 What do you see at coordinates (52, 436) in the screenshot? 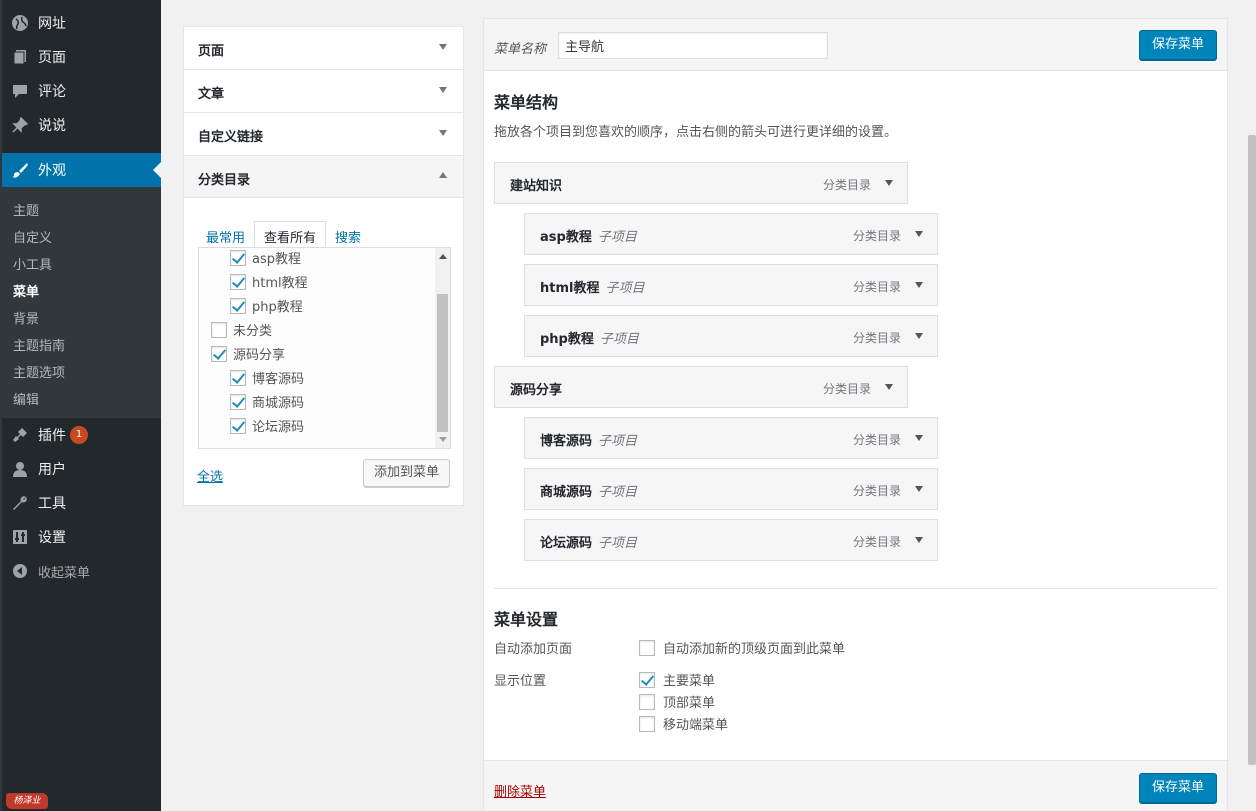
I see `sidebar-item-label: 插件` at bounding box center [52, 436].